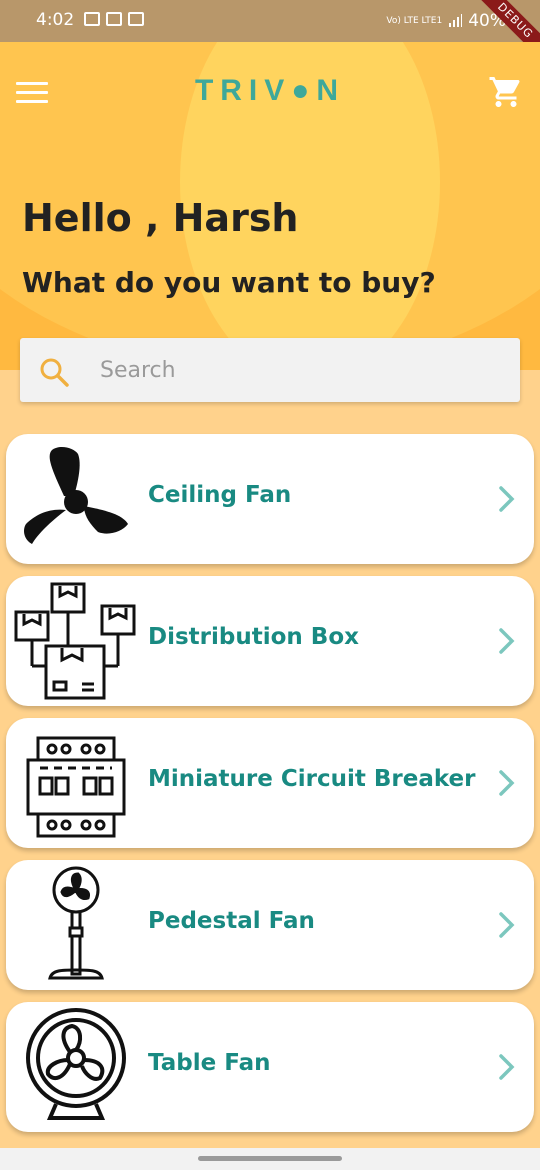 The width and height of the screenshot is (540, 1170). I want to click on navigation-bar, so click(270, 1159).